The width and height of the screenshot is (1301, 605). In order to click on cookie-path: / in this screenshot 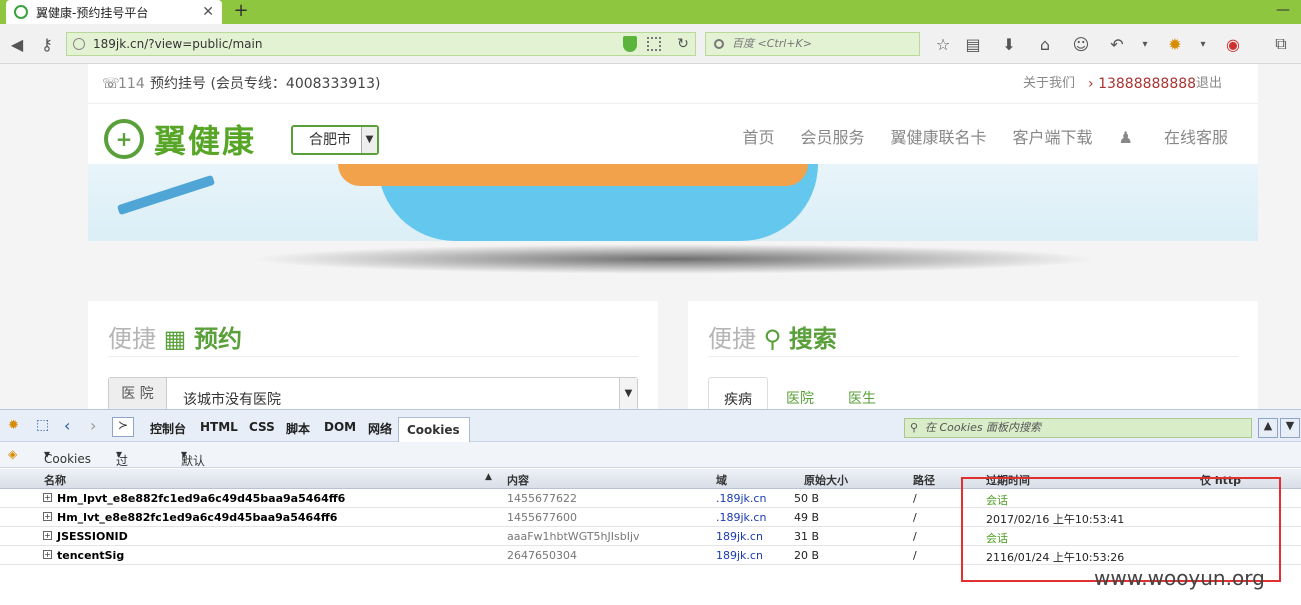, I will do `click(915, 498)`.